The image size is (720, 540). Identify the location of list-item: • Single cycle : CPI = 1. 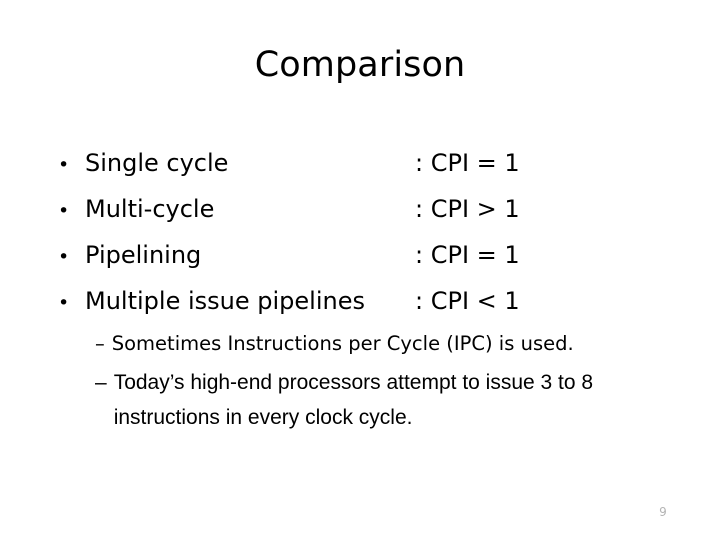
(358, 163).